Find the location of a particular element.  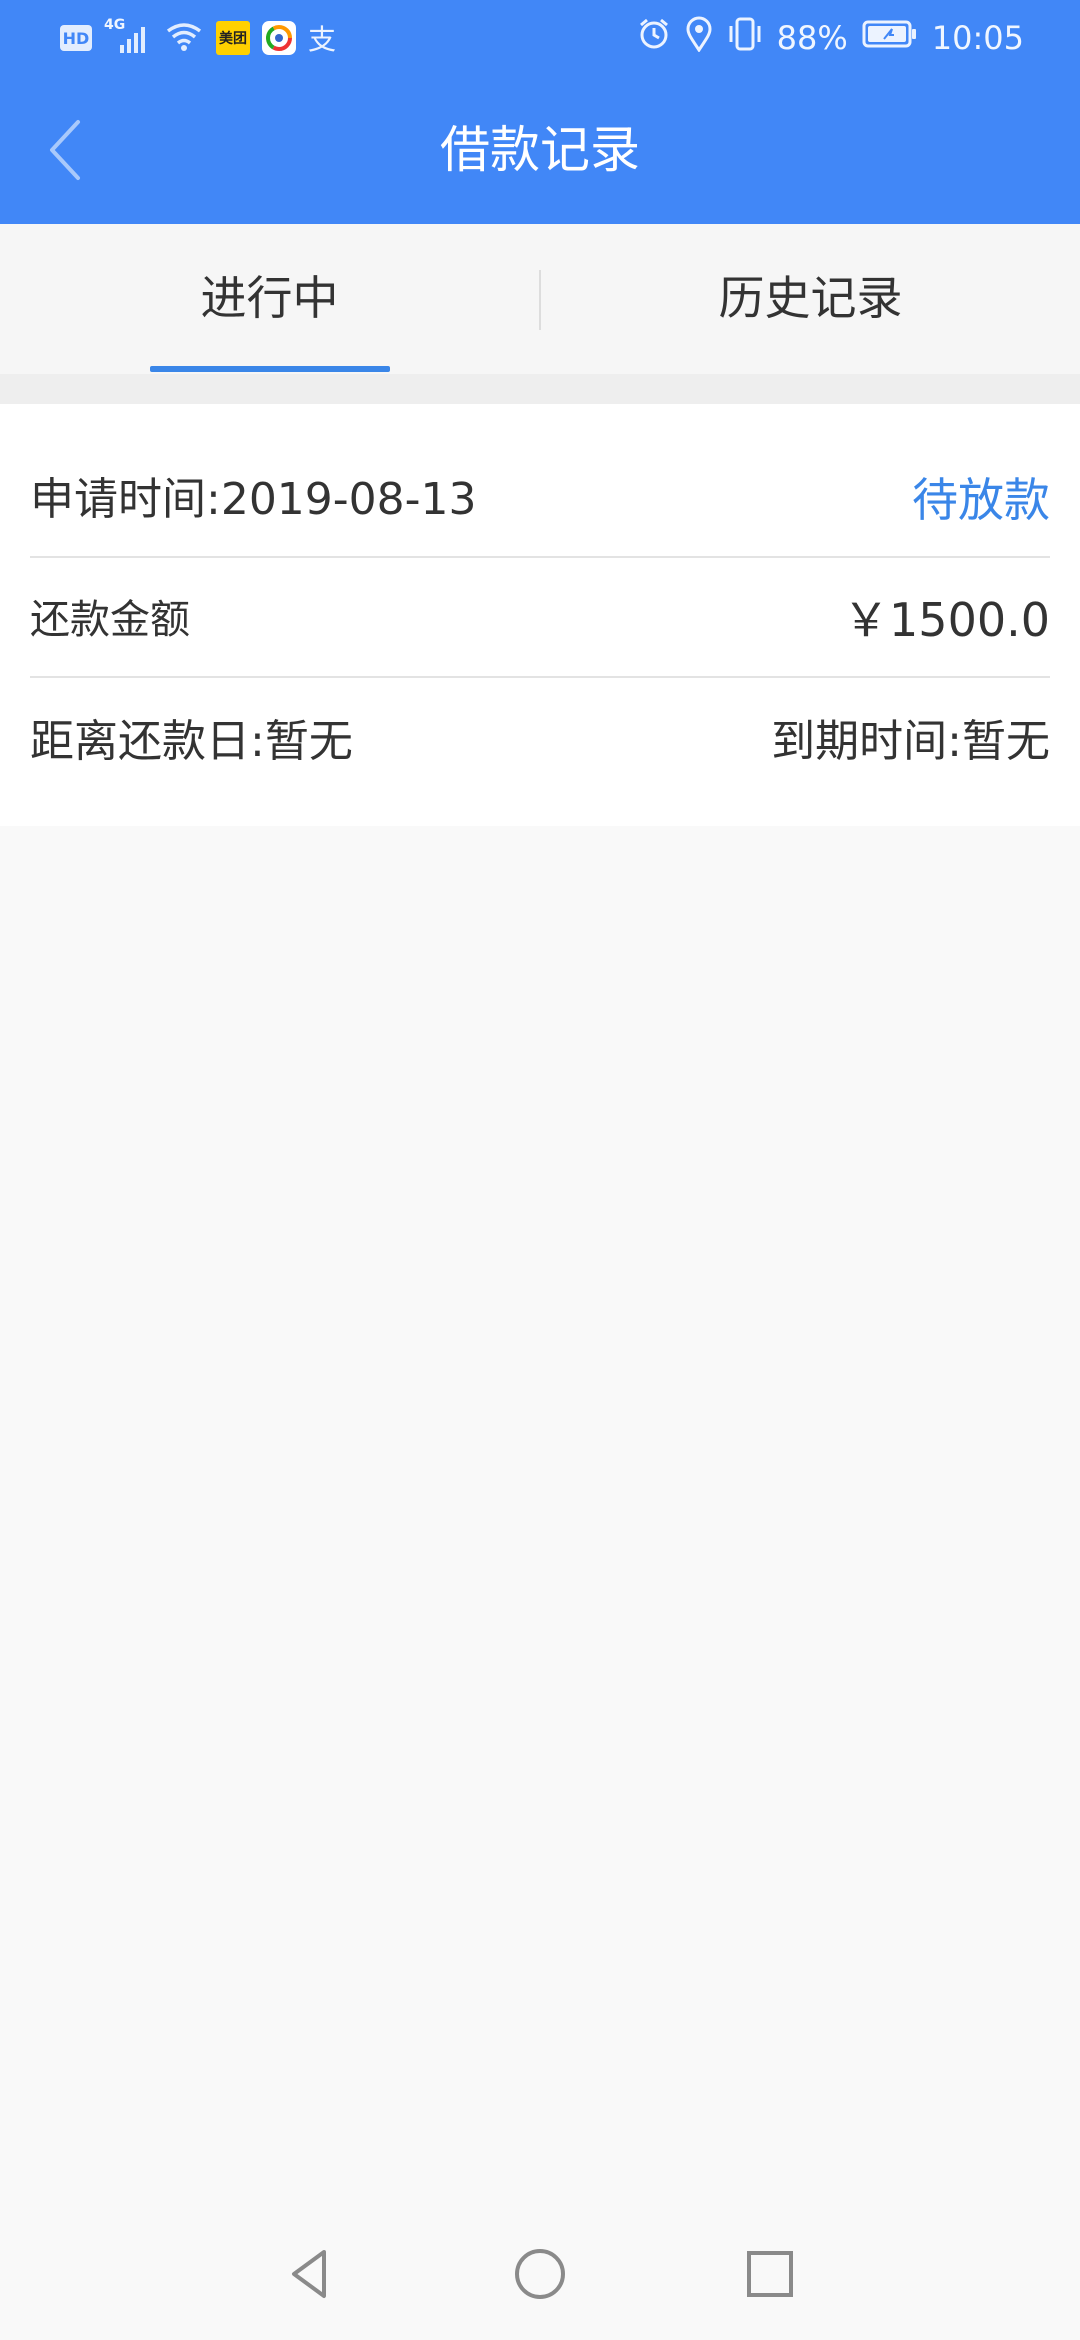

signal-icon: 4G is located at coordinates (128, 36).